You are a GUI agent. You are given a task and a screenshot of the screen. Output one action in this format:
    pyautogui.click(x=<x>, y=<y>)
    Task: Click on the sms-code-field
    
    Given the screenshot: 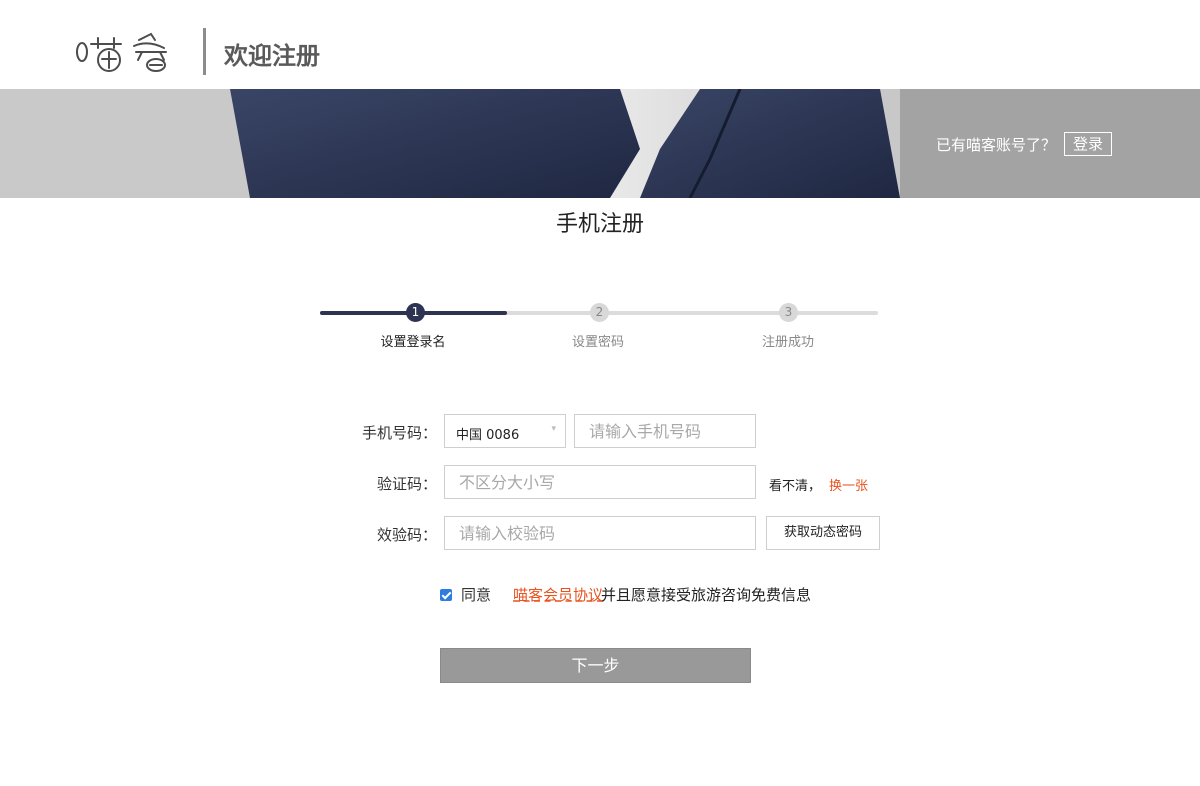 What is the action you would take?
    pyautogui.click(x=600, y=533)
    